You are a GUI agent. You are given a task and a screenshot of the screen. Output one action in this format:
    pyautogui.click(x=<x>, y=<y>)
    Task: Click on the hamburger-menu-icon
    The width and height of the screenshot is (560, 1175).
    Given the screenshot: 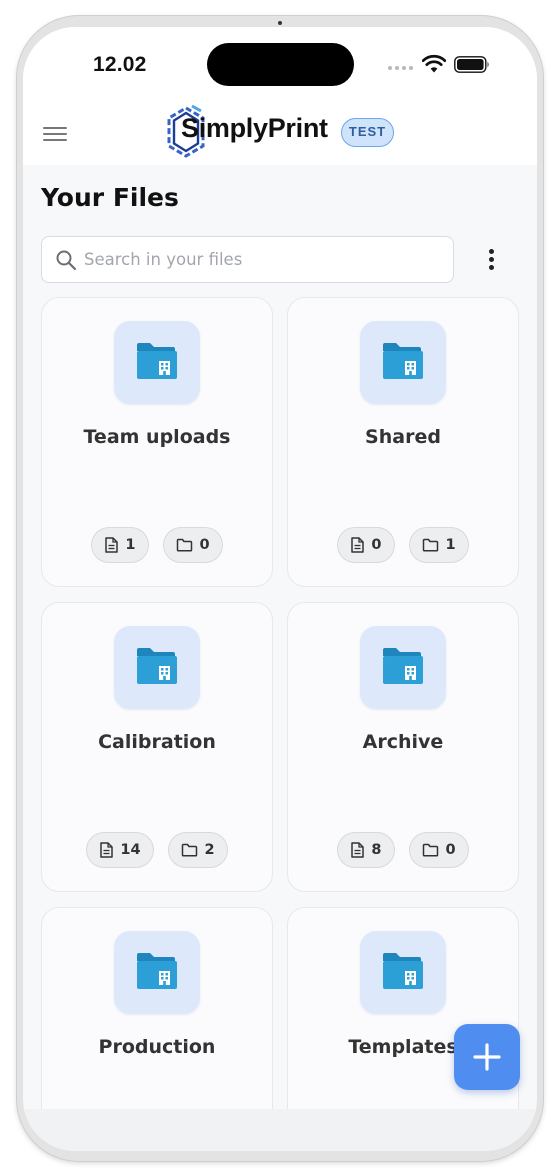 What is the action you would take?
    pyautogui.click(x=55, y=128)
    